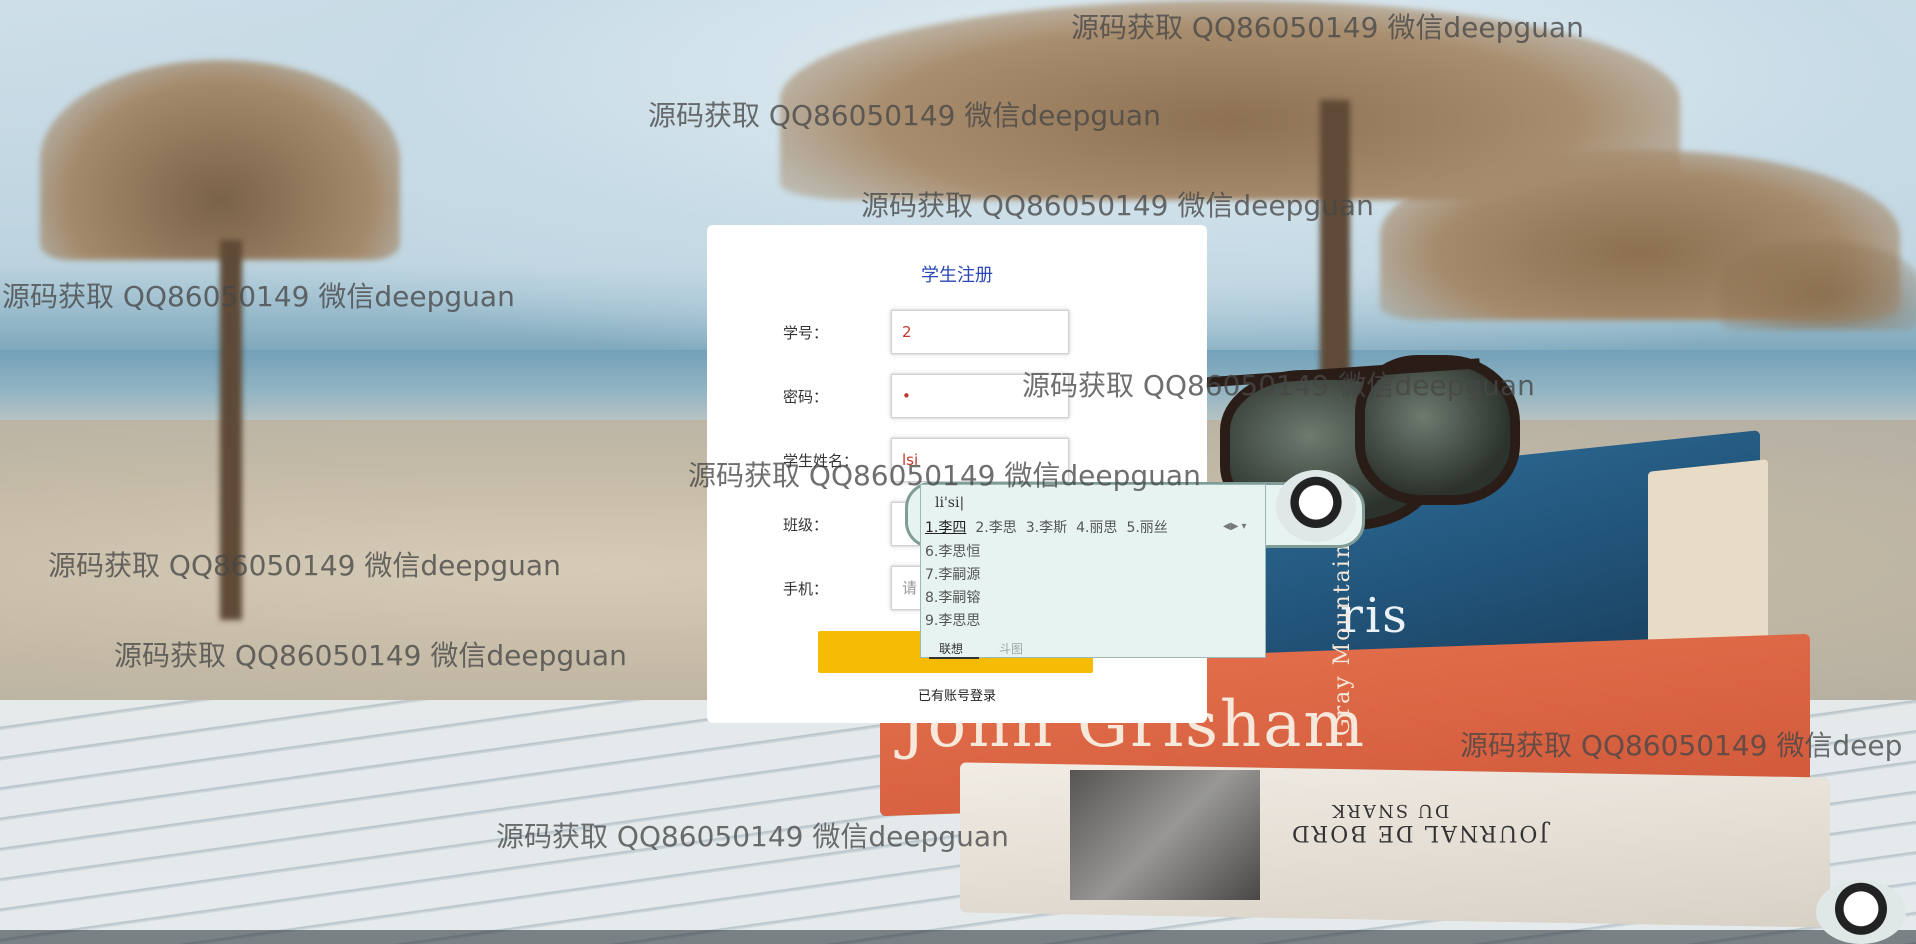 The image size is (1916, 944). What do you see at coordinates (995, 528) in the screenshot?
I see `ime-candidate: 2.李思` at bounding box center [995, 528].